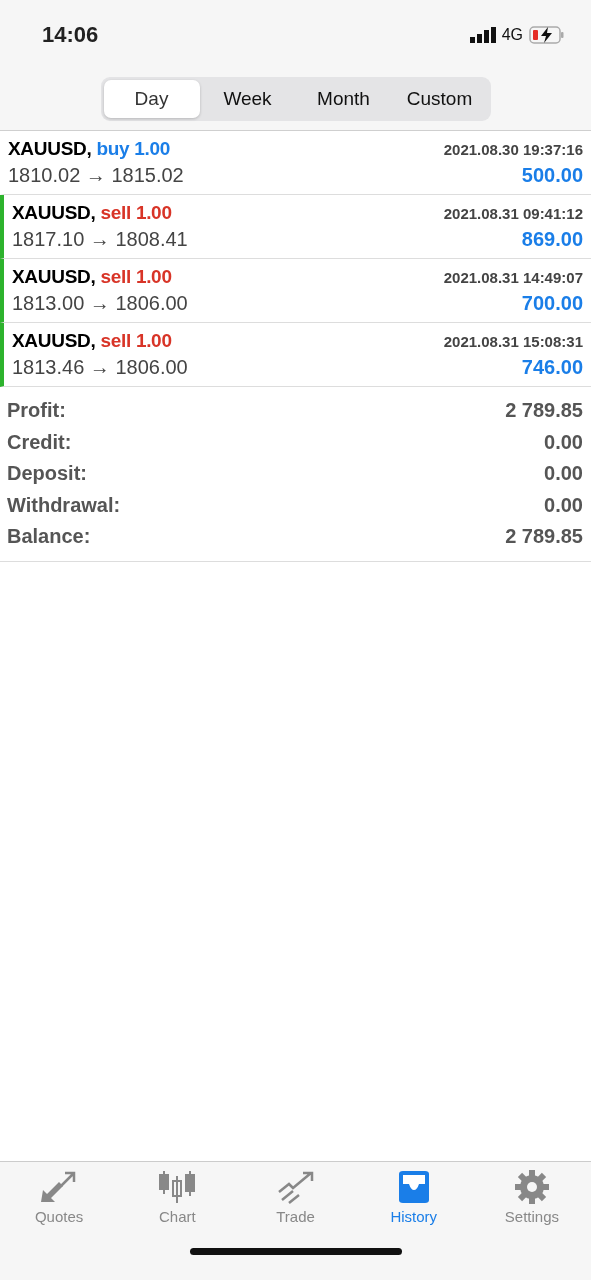 The width and height of the screenshot is (591, 1280). What do you see at coordinates (59, 1197) in the screenshot?
I see `tab-bar-item: Quotes` at bounding box center [59, 1197].